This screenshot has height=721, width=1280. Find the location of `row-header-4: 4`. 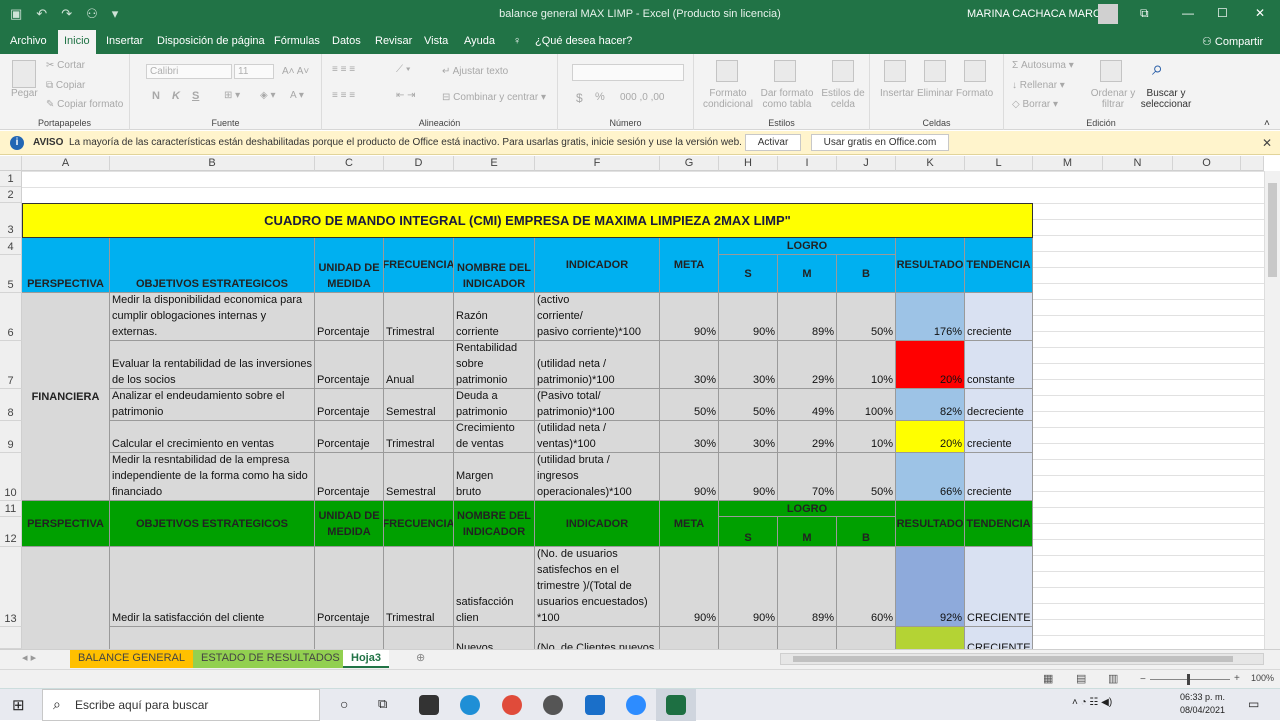

row-header-4: 4 is located at coordinates (11, 246).